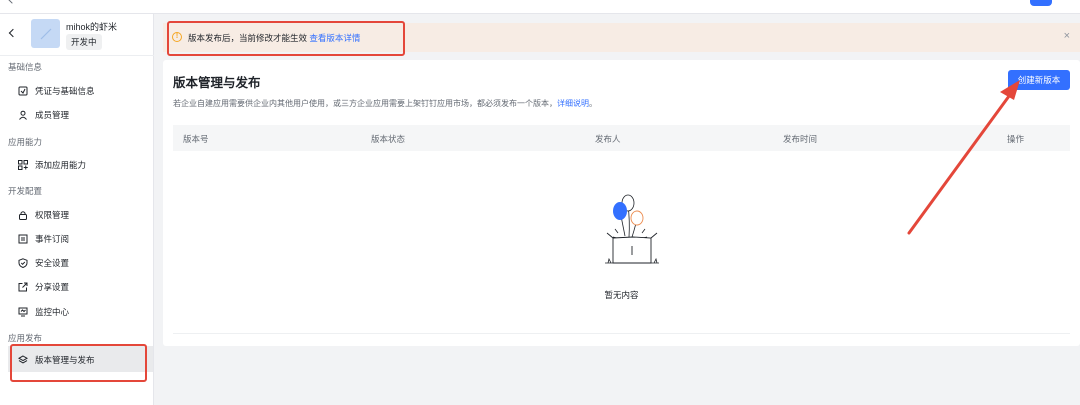 This screenshot has height=405, width=1080. Describe the element at coordinates (52, 115) in the screenshot. I see `sidebar-item-label: 成员管理` at that location.